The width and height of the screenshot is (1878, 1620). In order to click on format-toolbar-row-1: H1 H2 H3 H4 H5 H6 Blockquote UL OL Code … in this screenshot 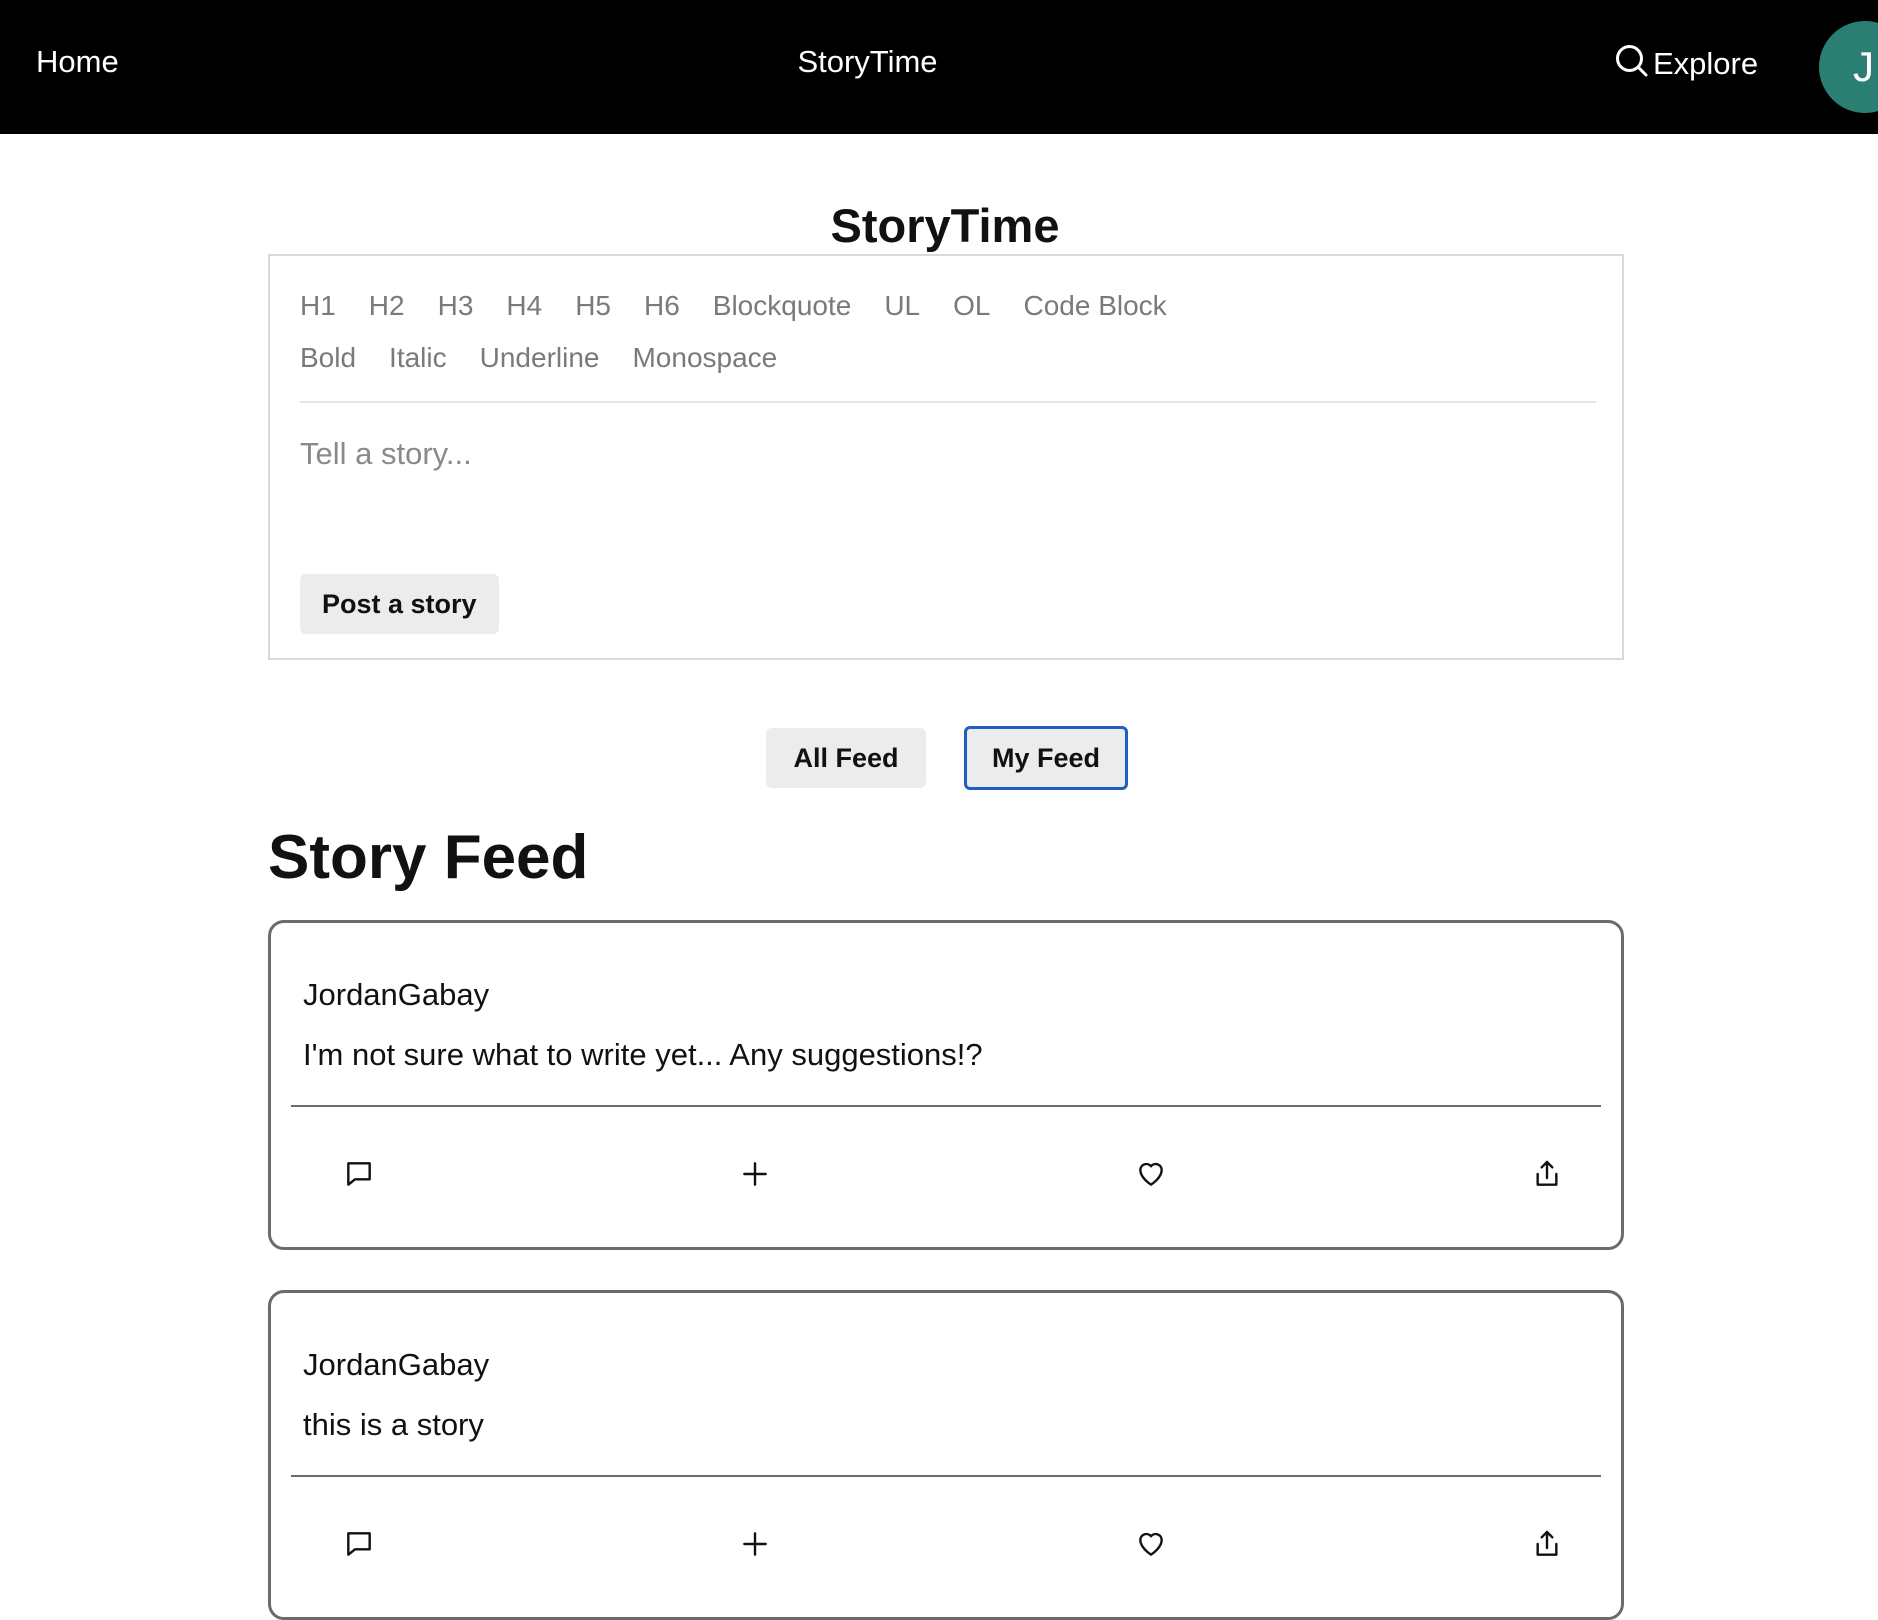, I will do `click(750, 306)`.